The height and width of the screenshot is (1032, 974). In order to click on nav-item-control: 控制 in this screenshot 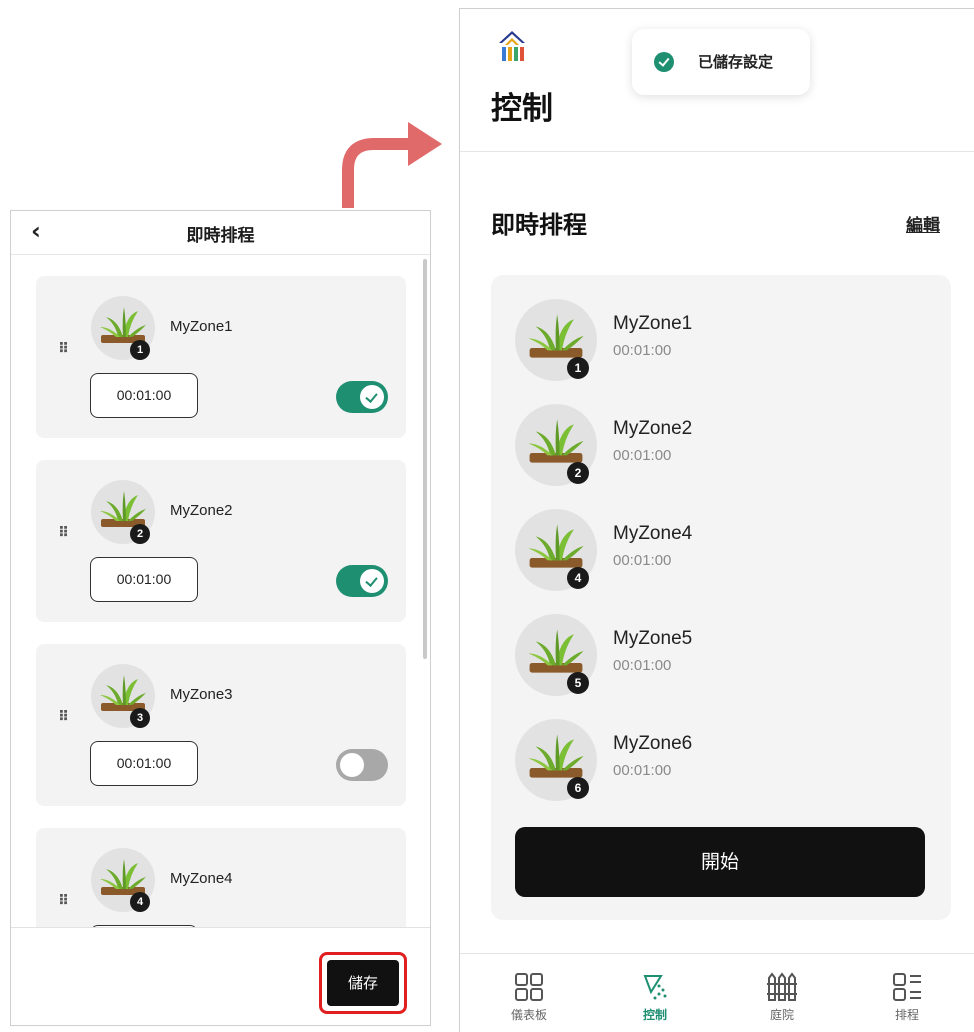, I will do `click(655, 997)`.